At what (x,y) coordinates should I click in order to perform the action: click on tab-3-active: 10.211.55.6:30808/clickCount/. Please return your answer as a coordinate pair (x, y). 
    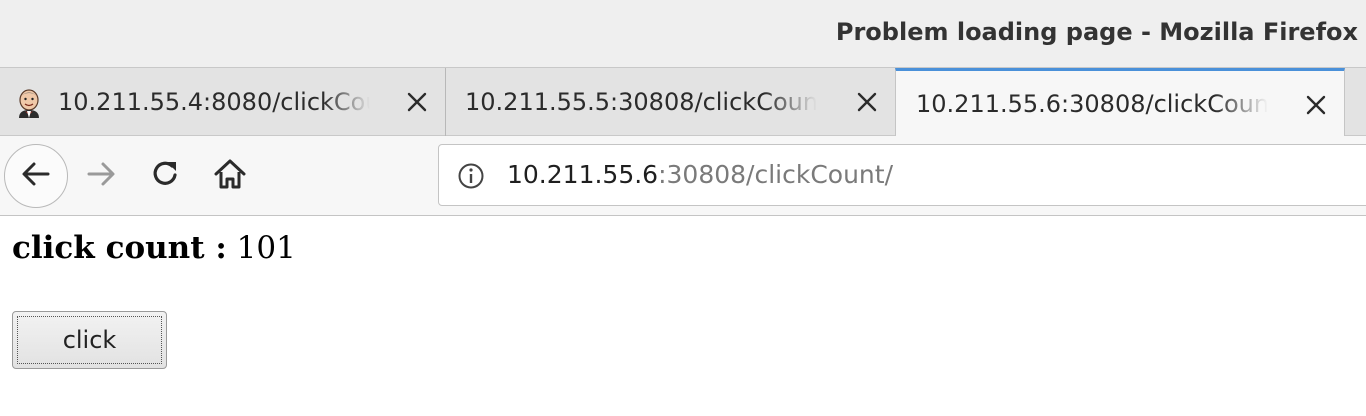
    Looking at the image, I should click on (1120, 102).